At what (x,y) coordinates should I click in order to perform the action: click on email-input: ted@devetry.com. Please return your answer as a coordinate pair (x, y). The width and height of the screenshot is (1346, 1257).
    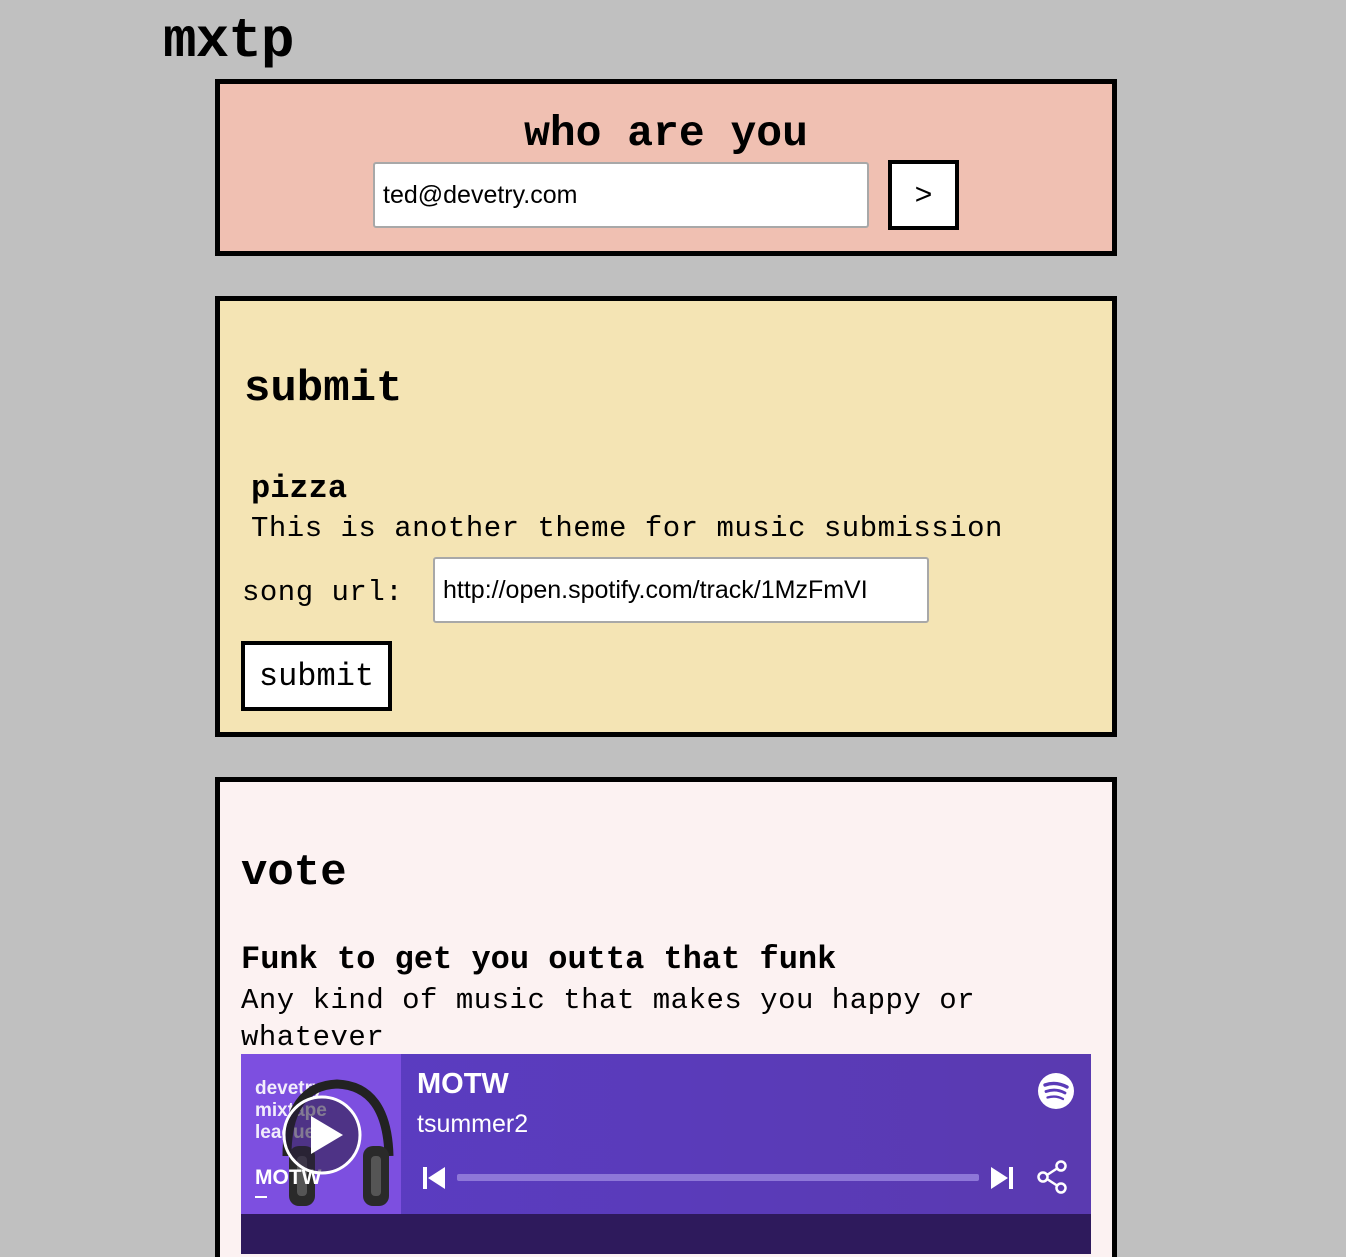
    Looking at the image, I should click on (621, 195).